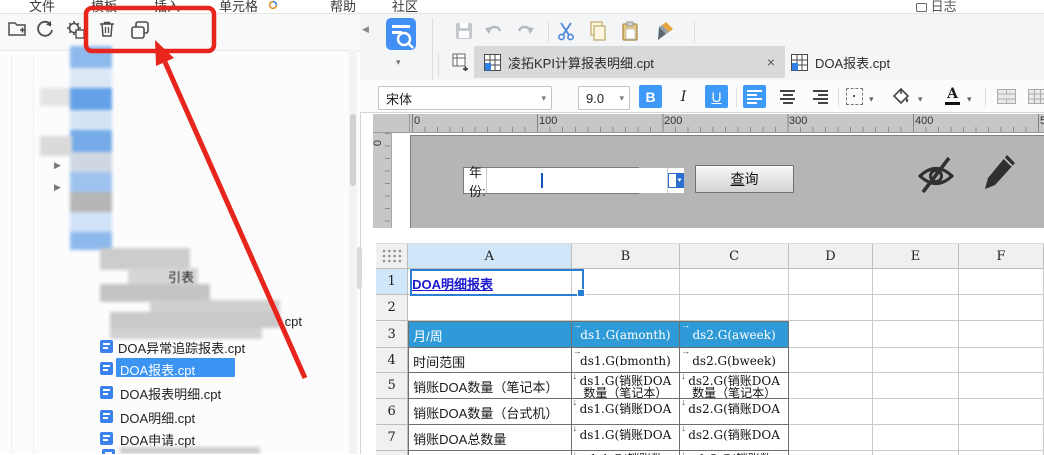  I want to click on italic-button: I, so click(683, 96).